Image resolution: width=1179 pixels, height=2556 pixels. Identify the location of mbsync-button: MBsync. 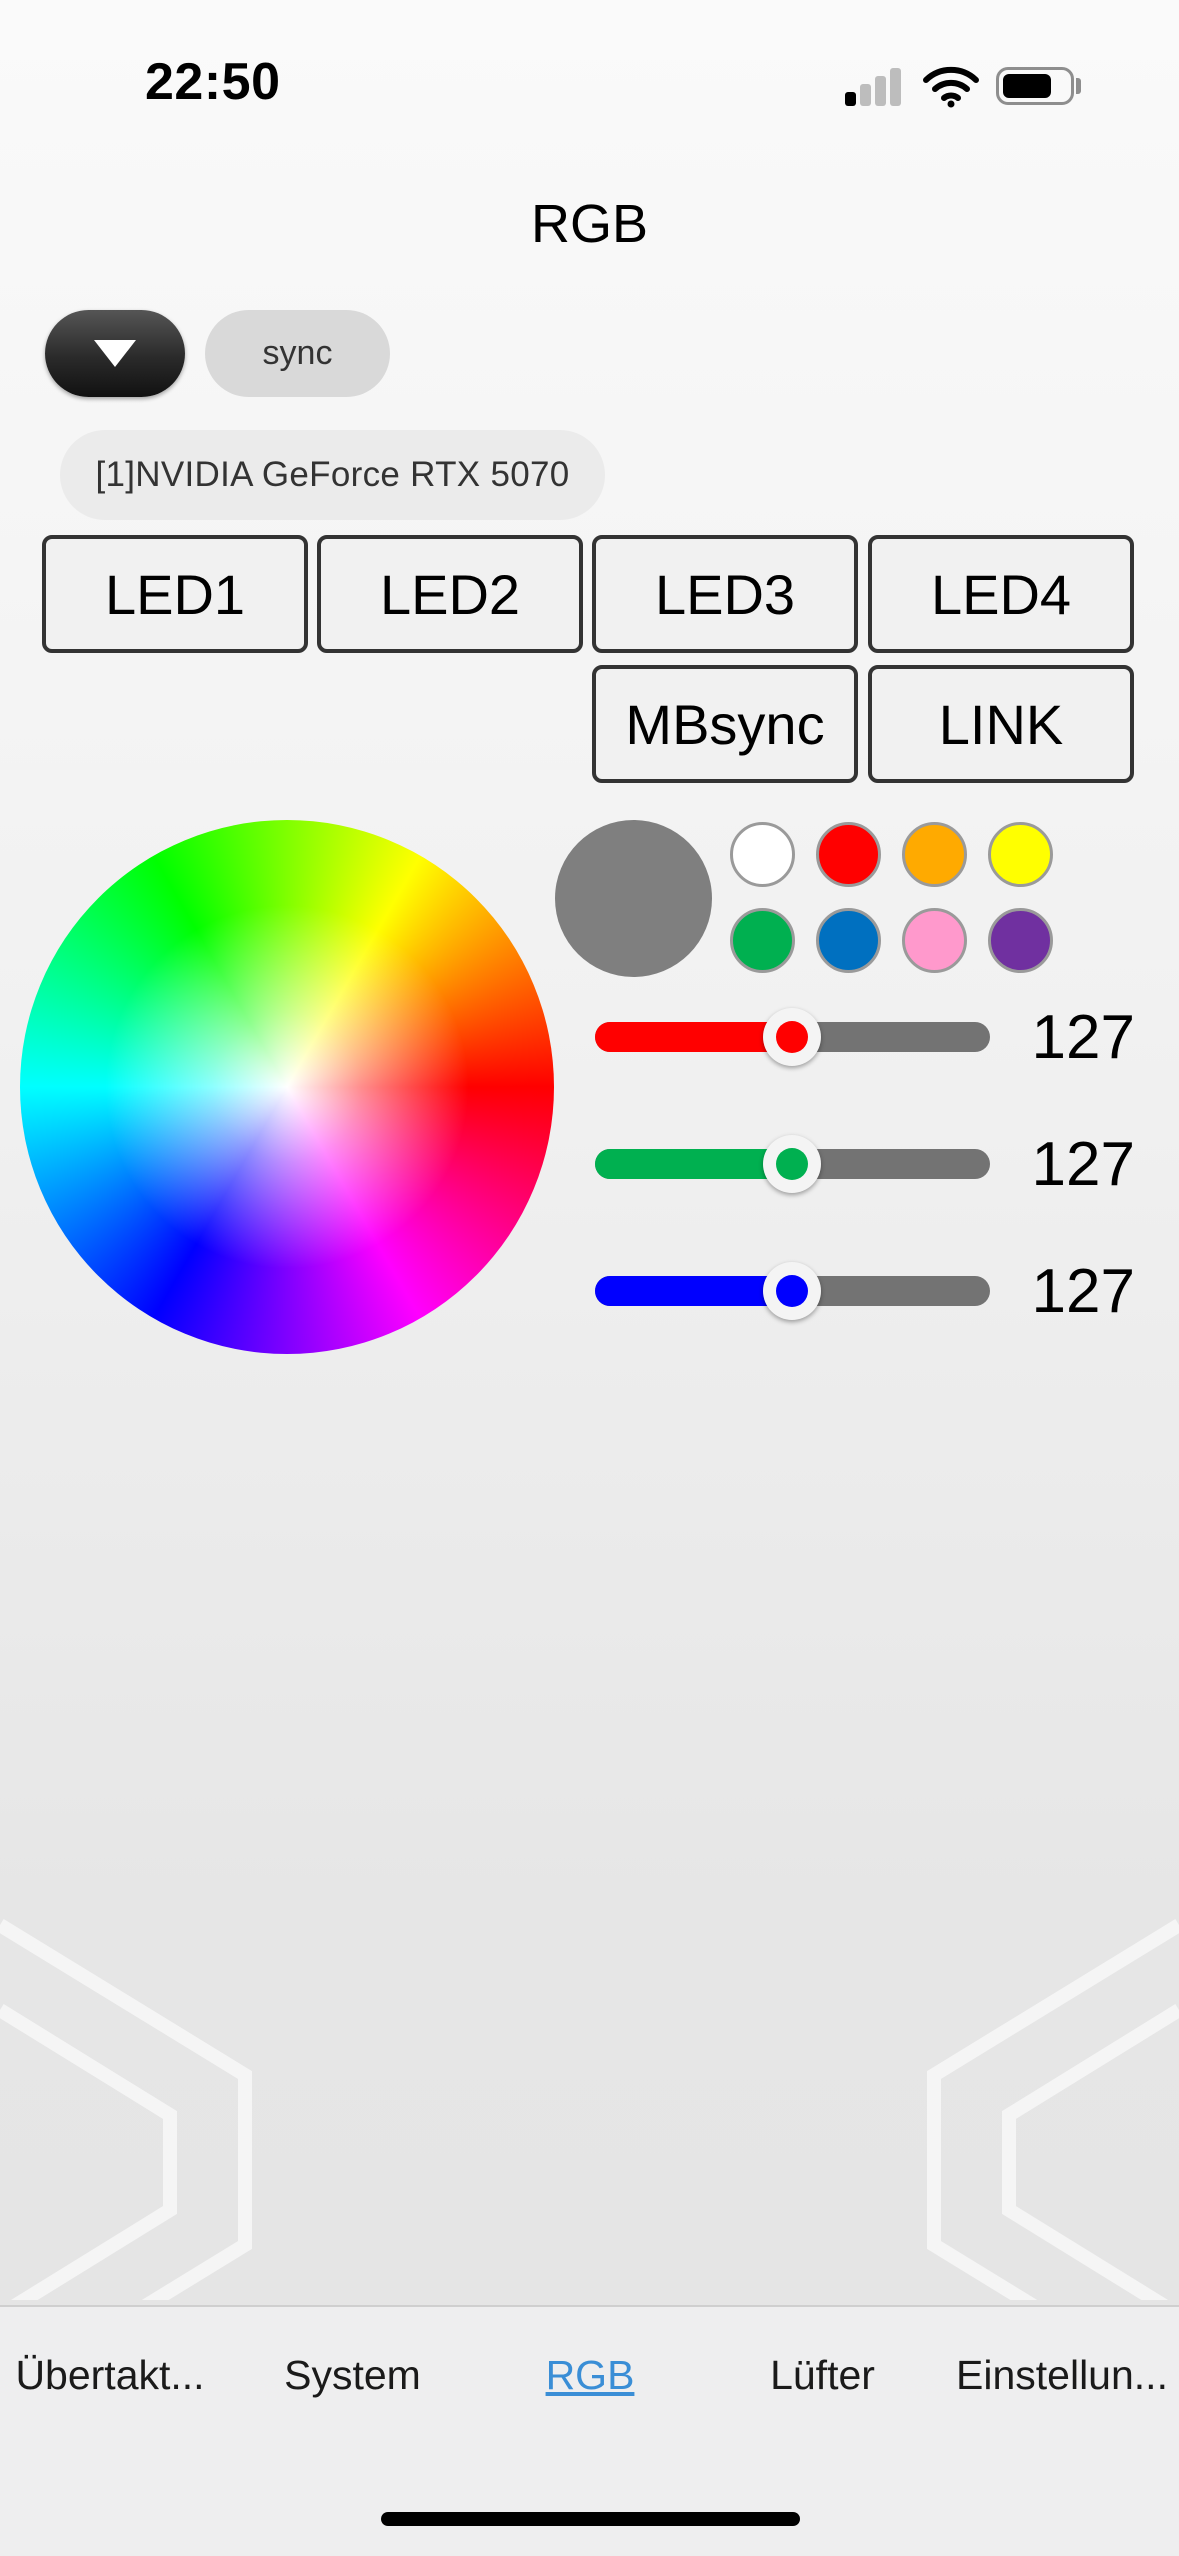
(725, 724).